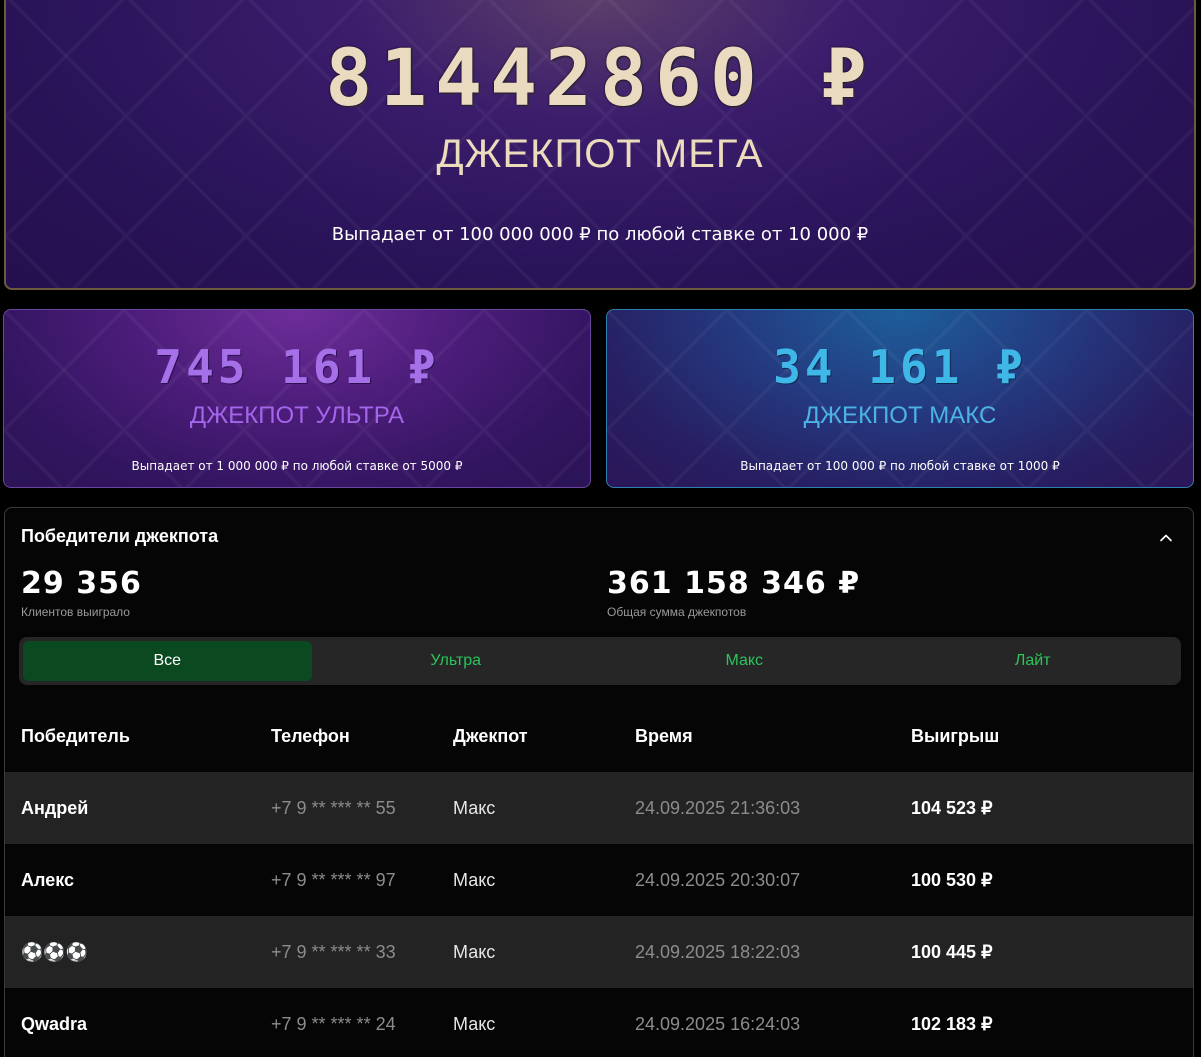  I want to click on winner-phone: +7 9 ** *** ** 55, so click(333, 808).